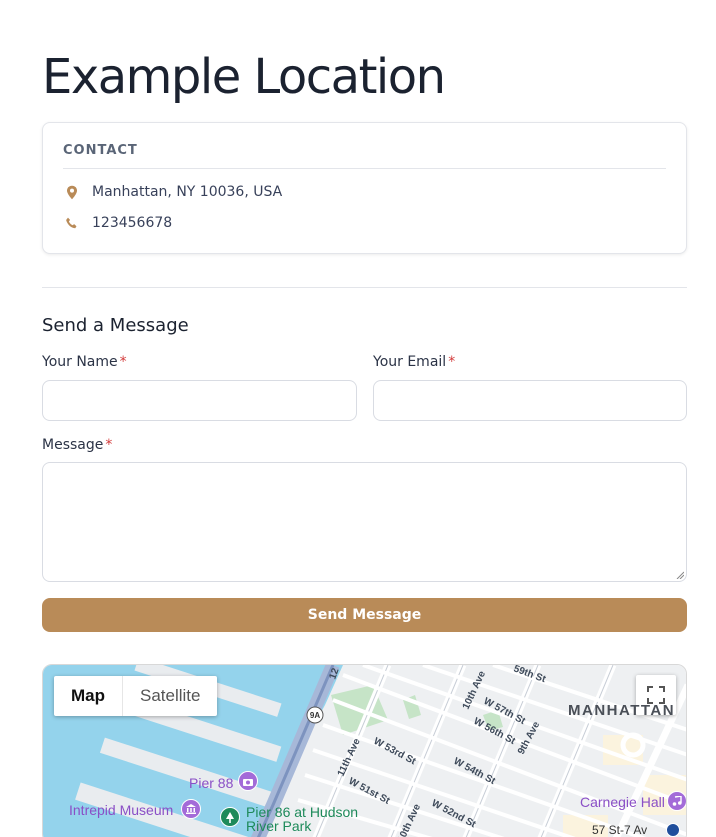 The image size is (716, 837). What do you see at coordinates (132, 223) in the screenshot?
I see `contact-phone: 123456678` at bounding box center [132, 223].